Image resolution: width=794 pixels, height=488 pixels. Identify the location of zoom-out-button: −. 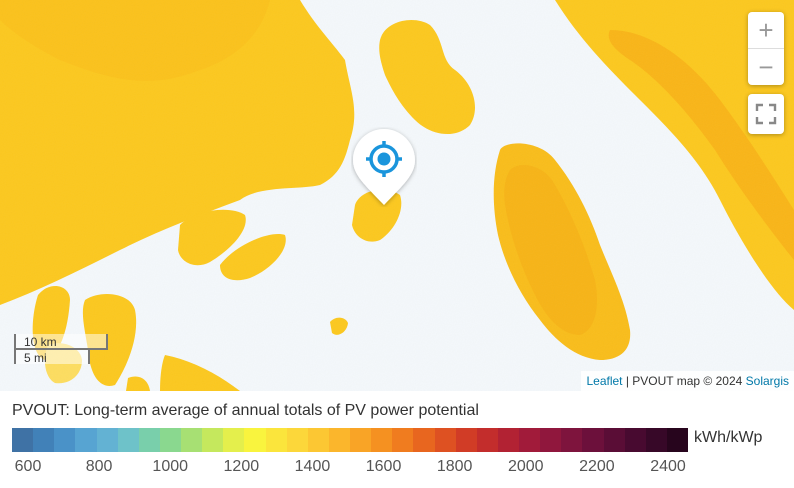
(766, 67).